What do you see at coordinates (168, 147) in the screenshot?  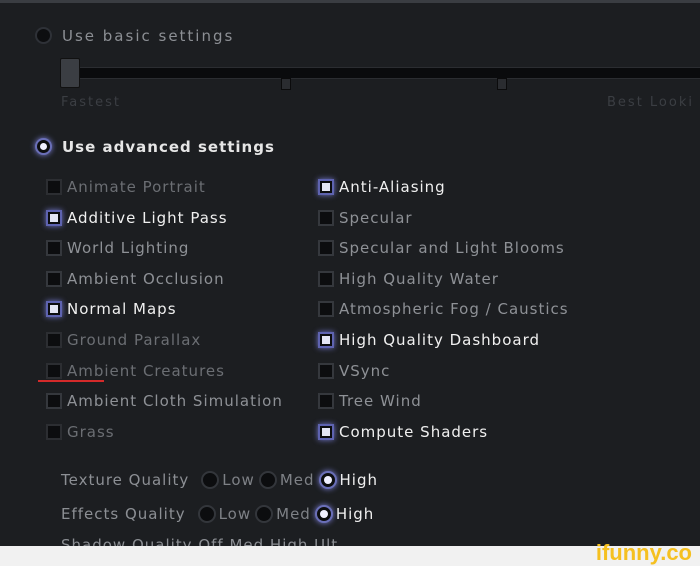 I see `advanced-settings-label: Use advanced settings` at bounding box center [168, 147].